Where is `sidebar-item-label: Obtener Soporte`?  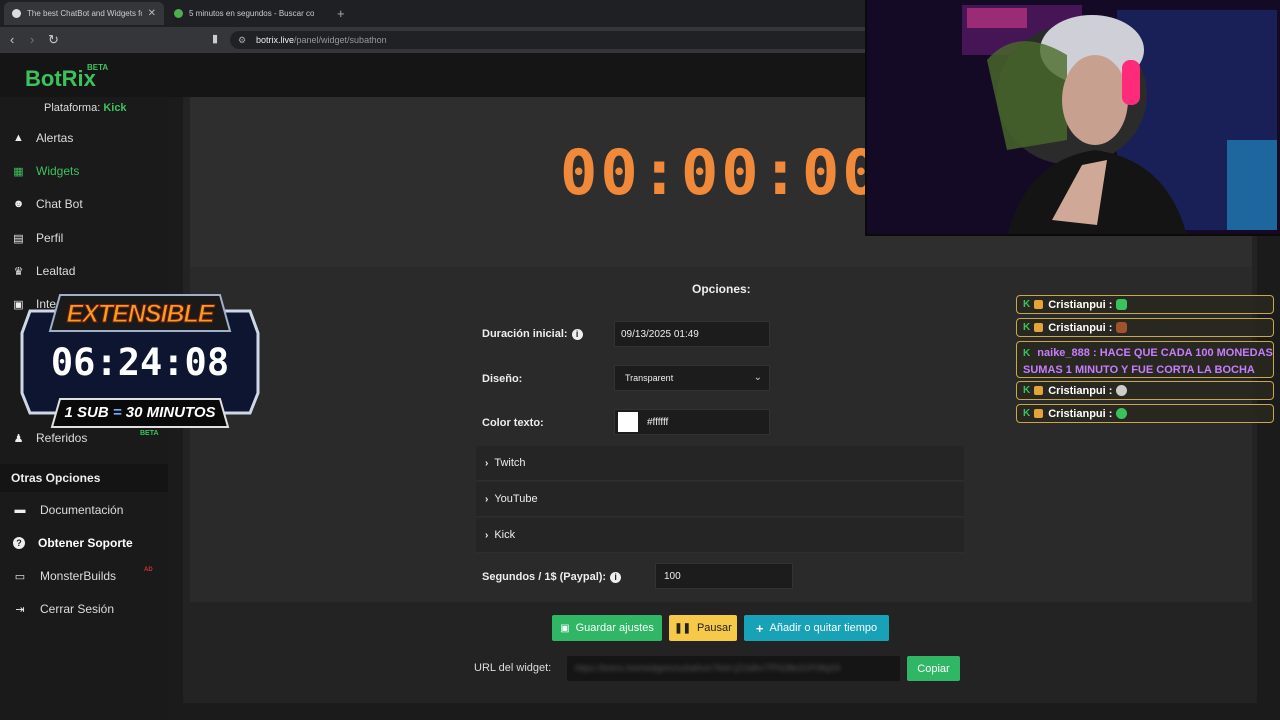
sidebar-item-label: Obtener Soporte is located at coordinates (85, 543).